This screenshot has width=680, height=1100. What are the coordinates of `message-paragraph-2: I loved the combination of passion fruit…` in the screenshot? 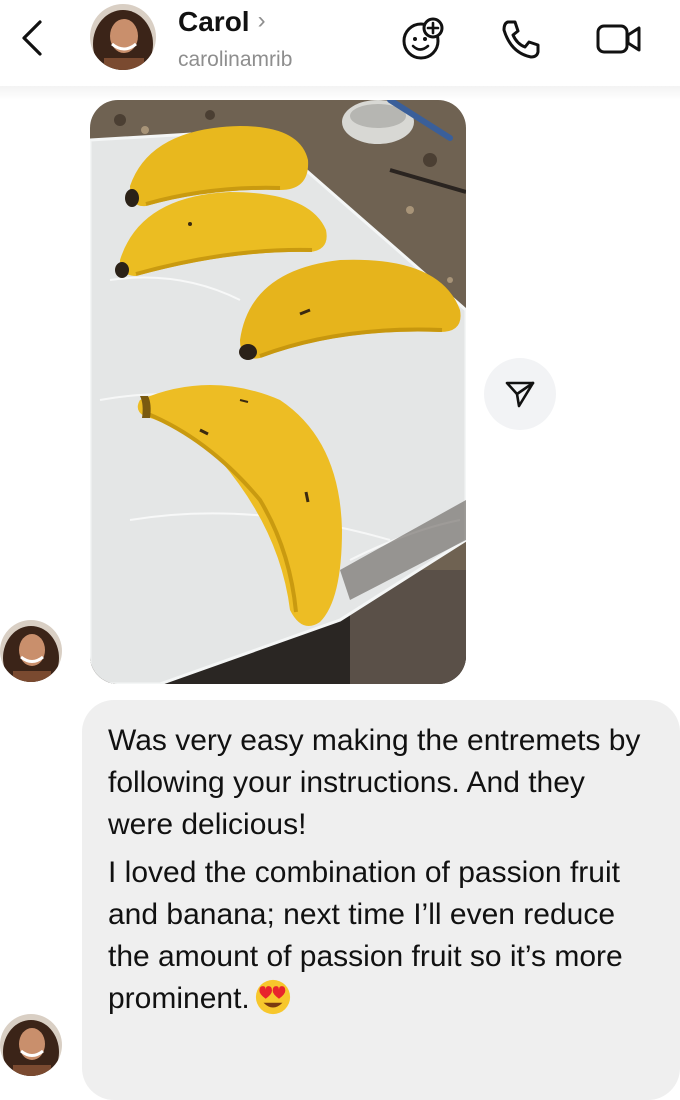 It's located at (383, 936).